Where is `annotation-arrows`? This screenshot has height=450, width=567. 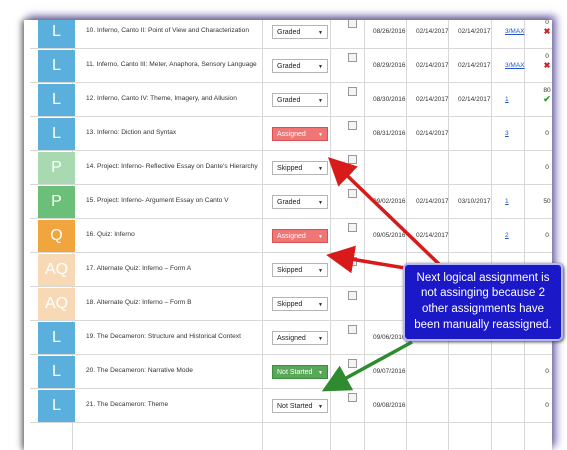 annotation-arrows is located at coordinates (381, 274).